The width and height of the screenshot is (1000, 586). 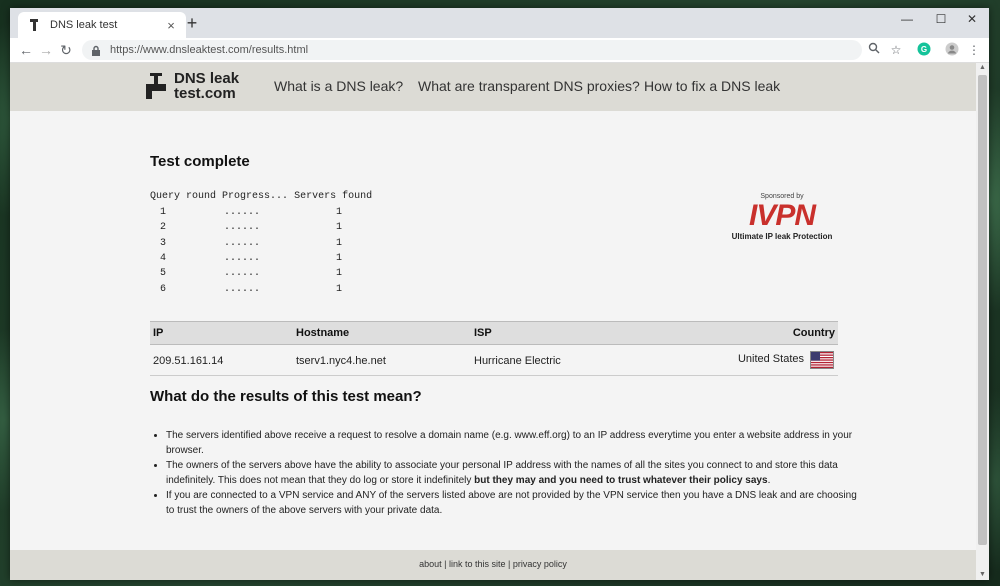 I want to click on tab-dns-leak-test: DNS leak test ×, so click(x=102, y=25).